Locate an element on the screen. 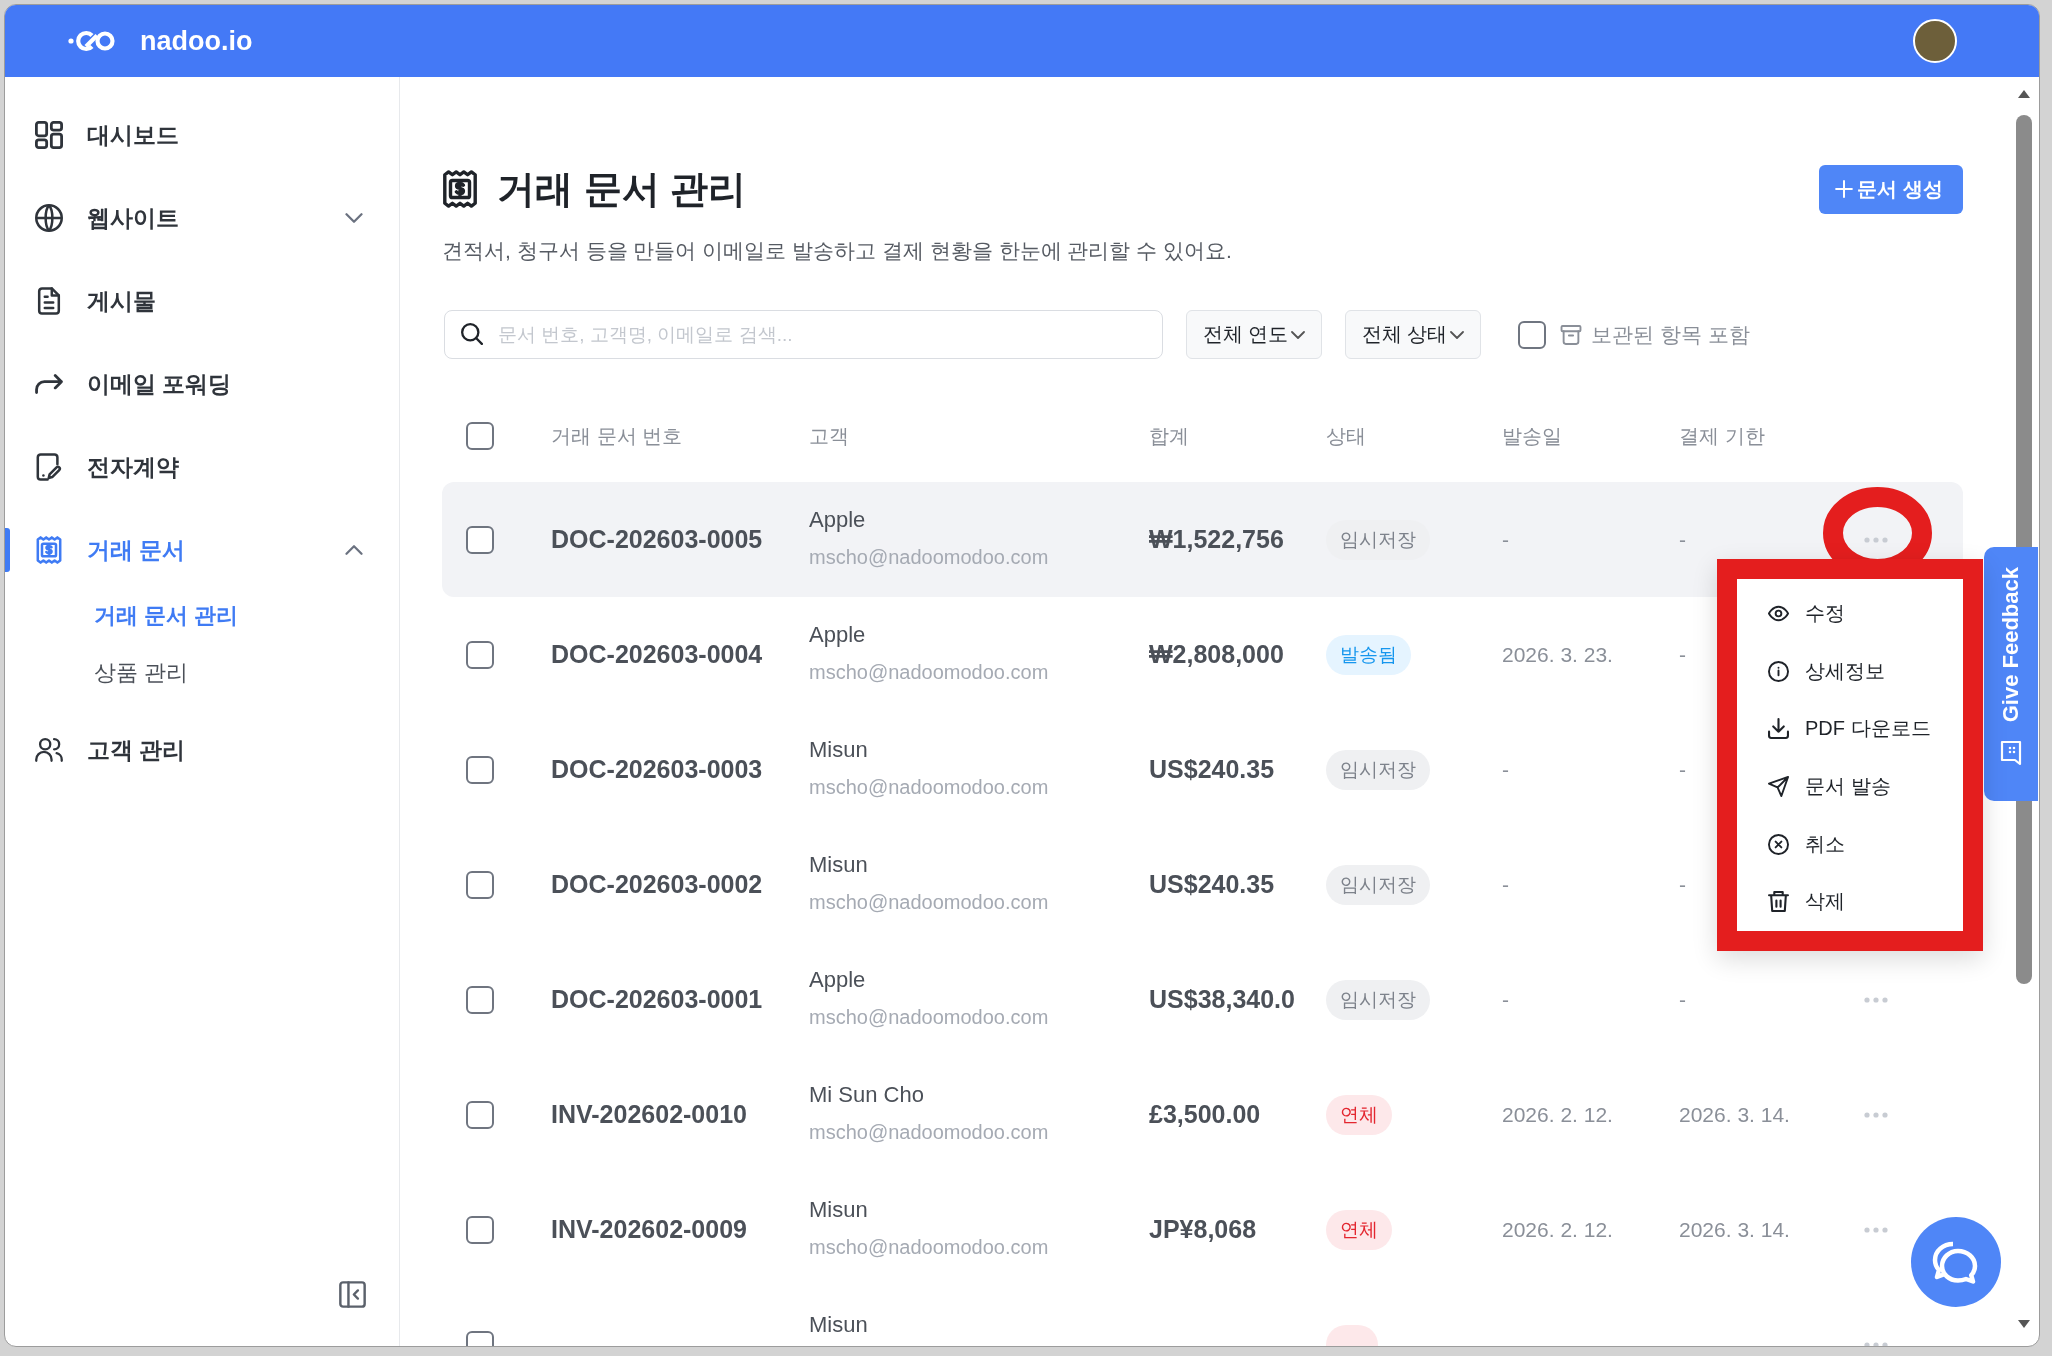 This screenshot has width=2052, height=1356. column-header: 고객 is located at coordinates (829, 436).